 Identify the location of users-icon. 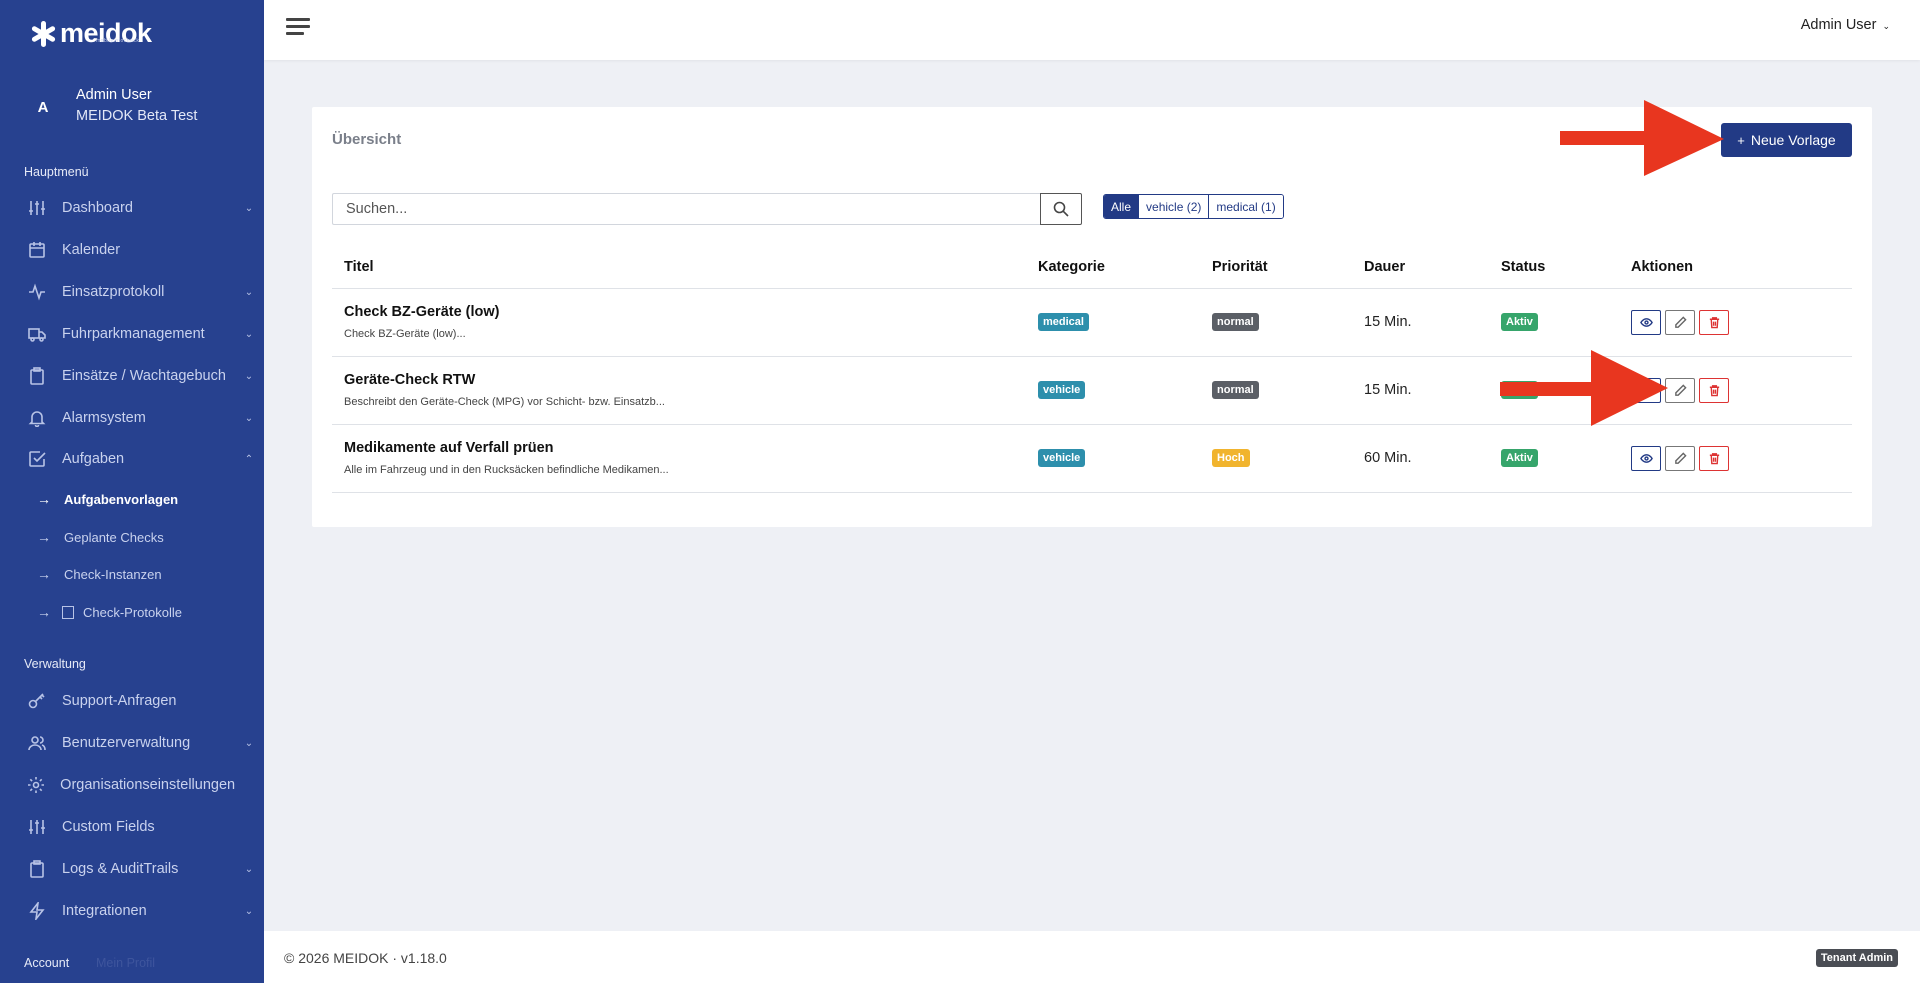
(31, 743).